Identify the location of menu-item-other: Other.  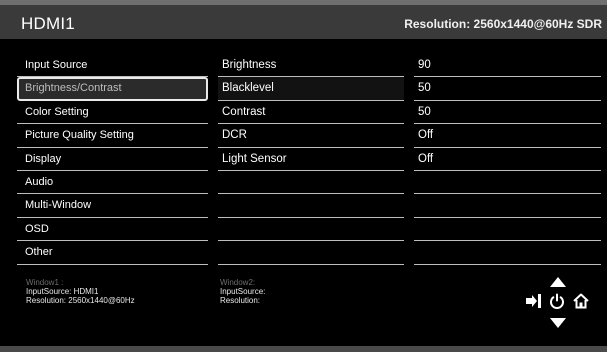
(112, 253).